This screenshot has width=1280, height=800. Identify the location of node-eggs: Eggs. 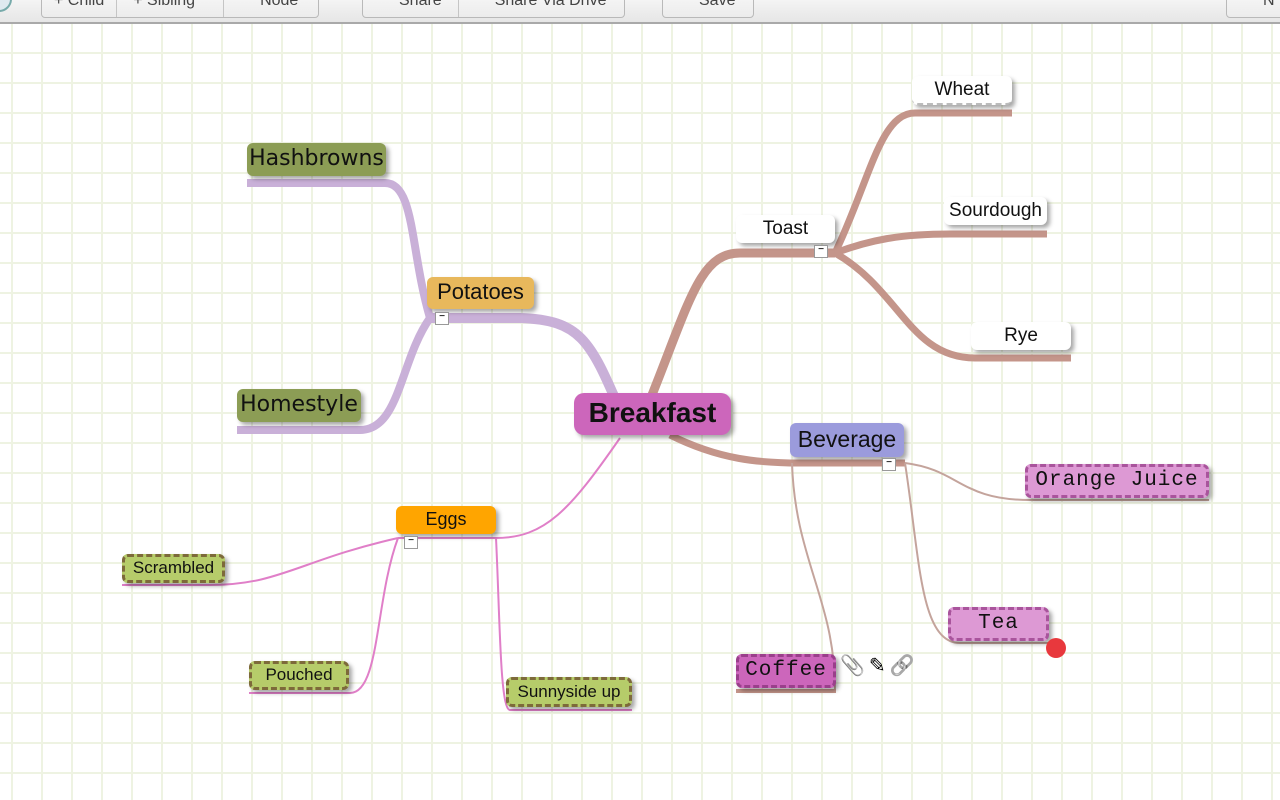
(446, 520).